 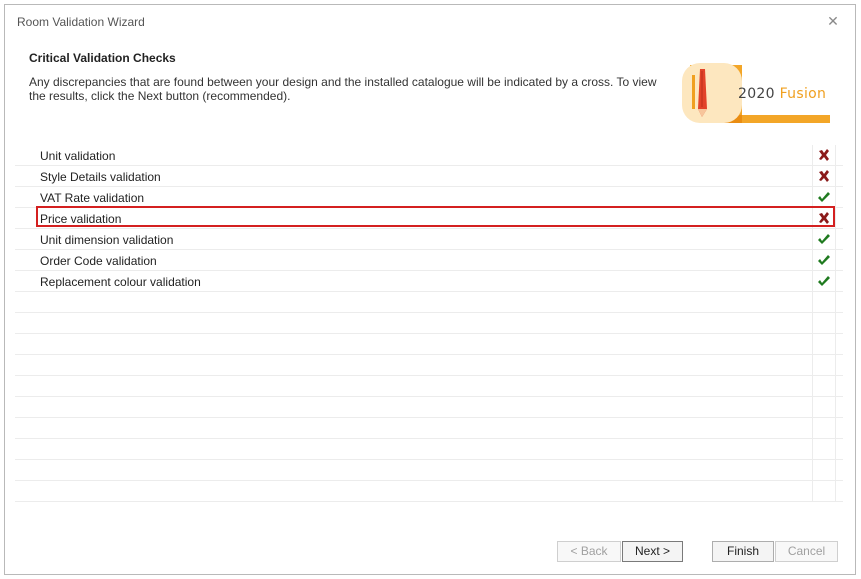 I want to click on check-row: Replacement colour validation, so click(x=429, y=281).